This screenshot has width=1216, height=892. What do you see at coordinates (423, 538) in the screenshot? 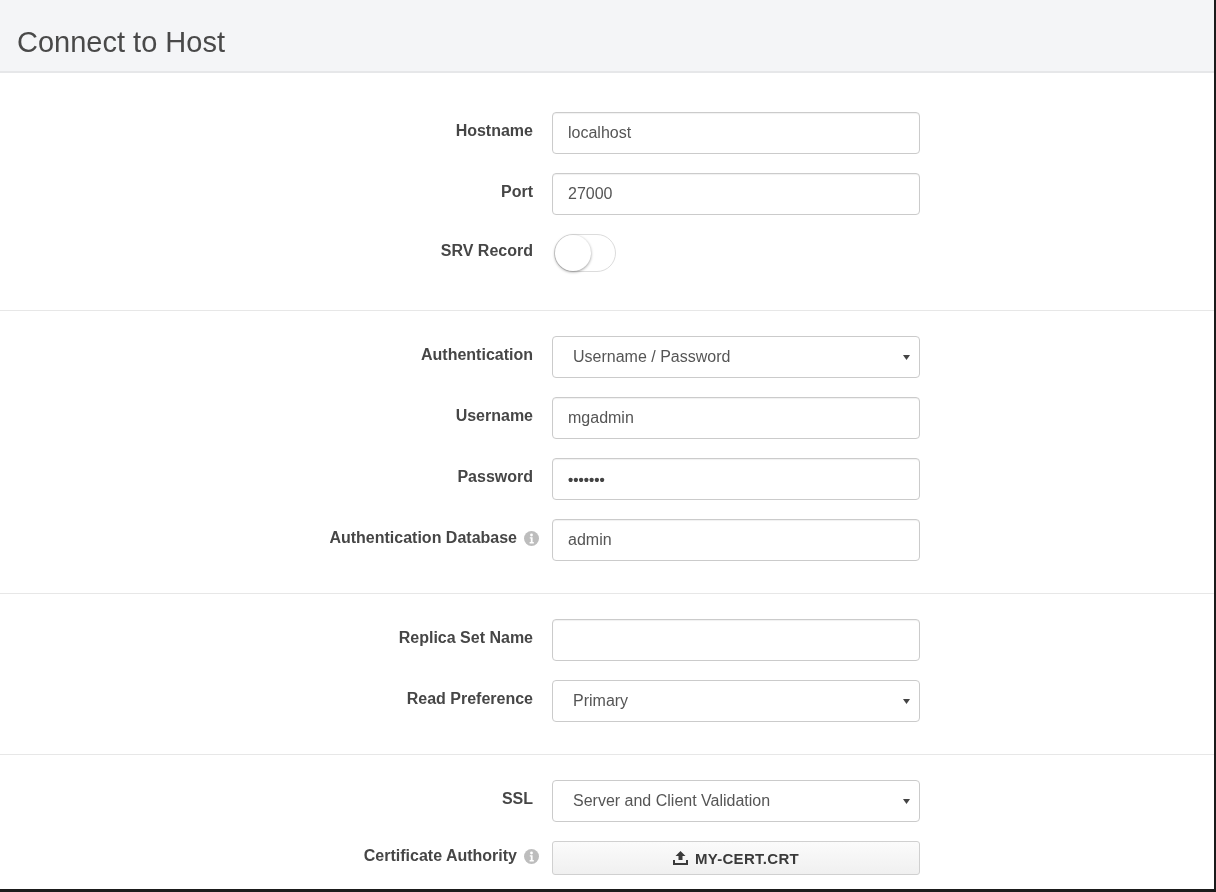
I see `field-label: Authentication Database` at bounding box center [423, 538].